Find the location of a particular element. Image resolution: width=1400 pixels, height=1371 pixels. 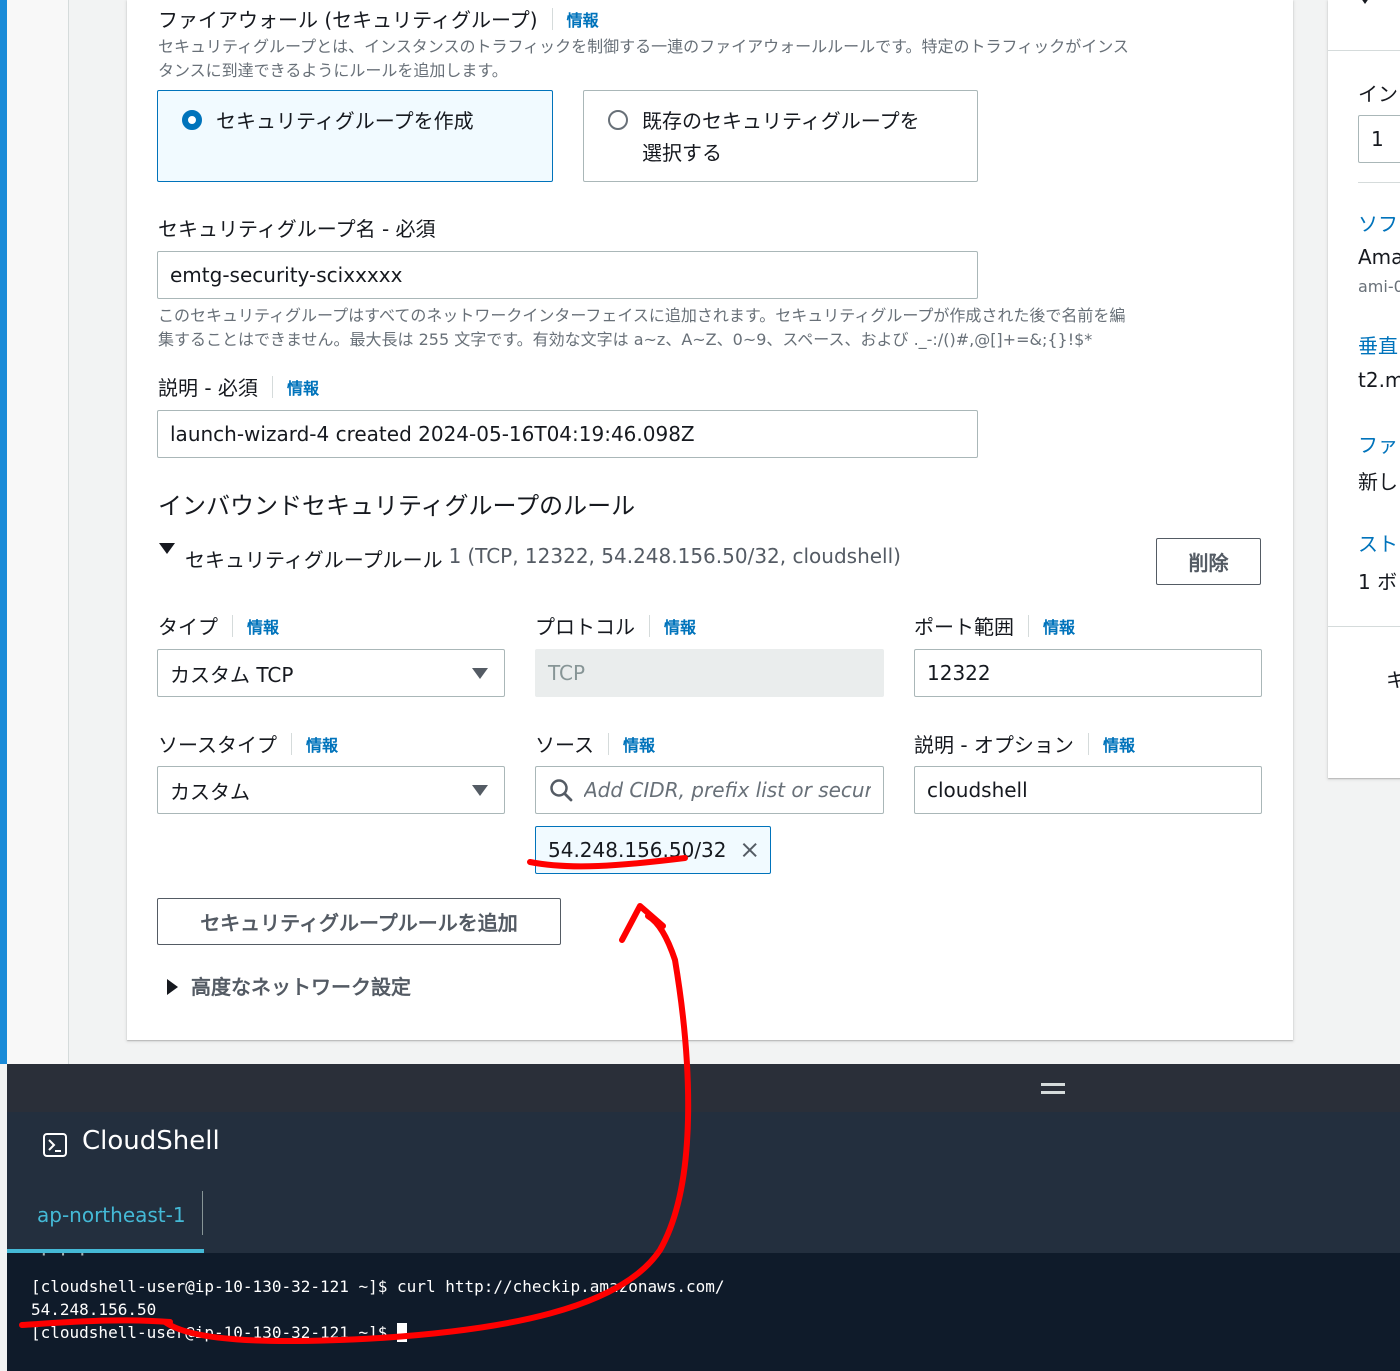

firewall-value: 新し is located at coordinates (1378, 482).